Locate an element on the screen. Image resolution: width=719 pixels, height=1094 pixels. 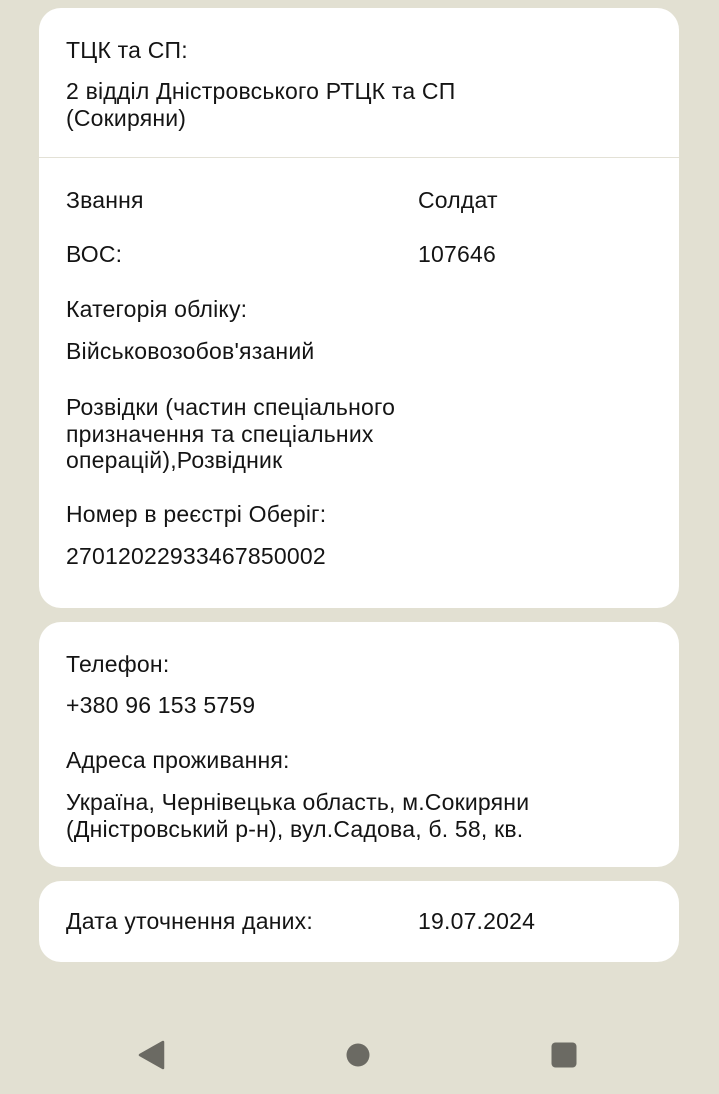
address-line1: Україна, Чернівецька область, м.Сокиряни is located at coordinates (298, 802).